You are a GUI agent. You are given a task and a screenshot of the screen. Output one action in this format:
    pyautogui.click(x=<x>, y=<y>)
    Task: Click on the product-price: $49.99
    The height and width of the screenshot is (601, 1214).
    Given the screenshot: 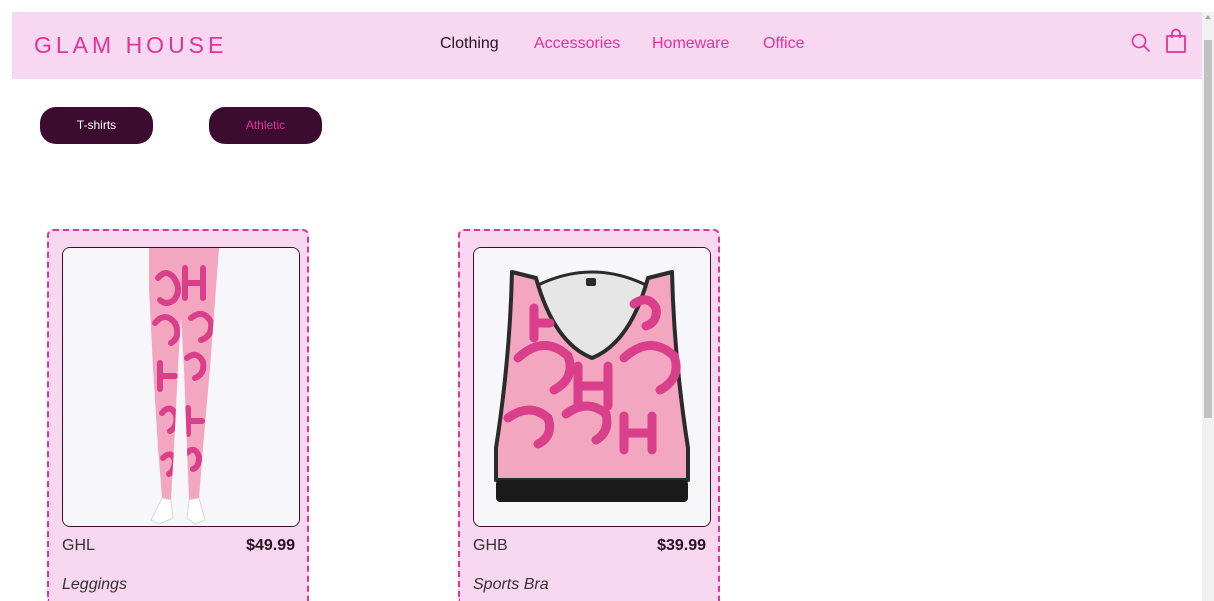 What is the action you would take?
    pyautogui.click(x=270, y=545)
    